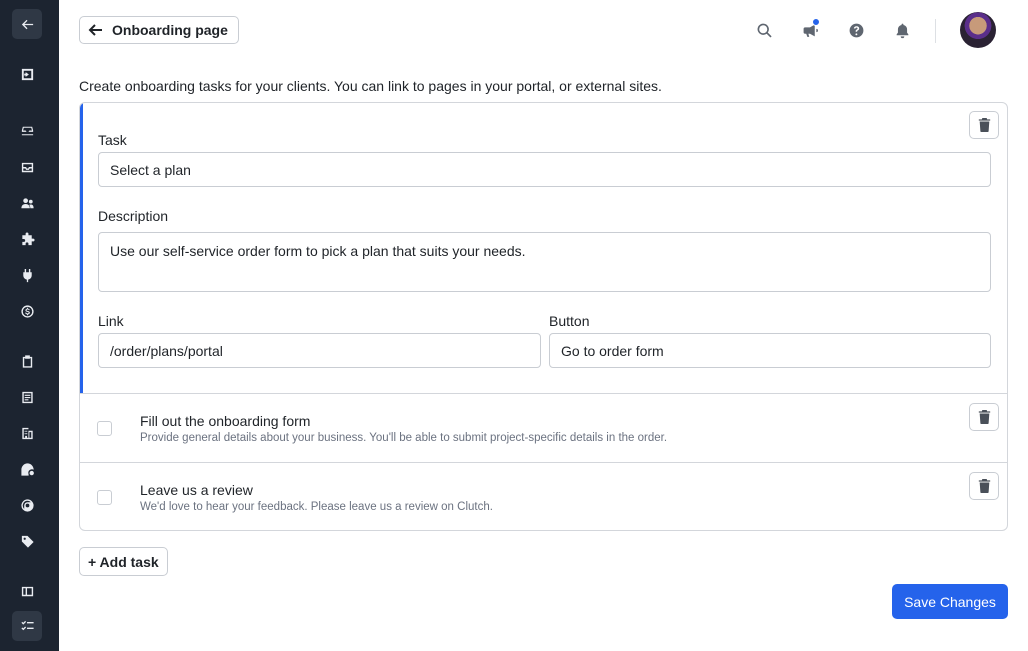 The image size is (1028, 651). I want to click on top-bar: Onboarding page, so click(543, 31).